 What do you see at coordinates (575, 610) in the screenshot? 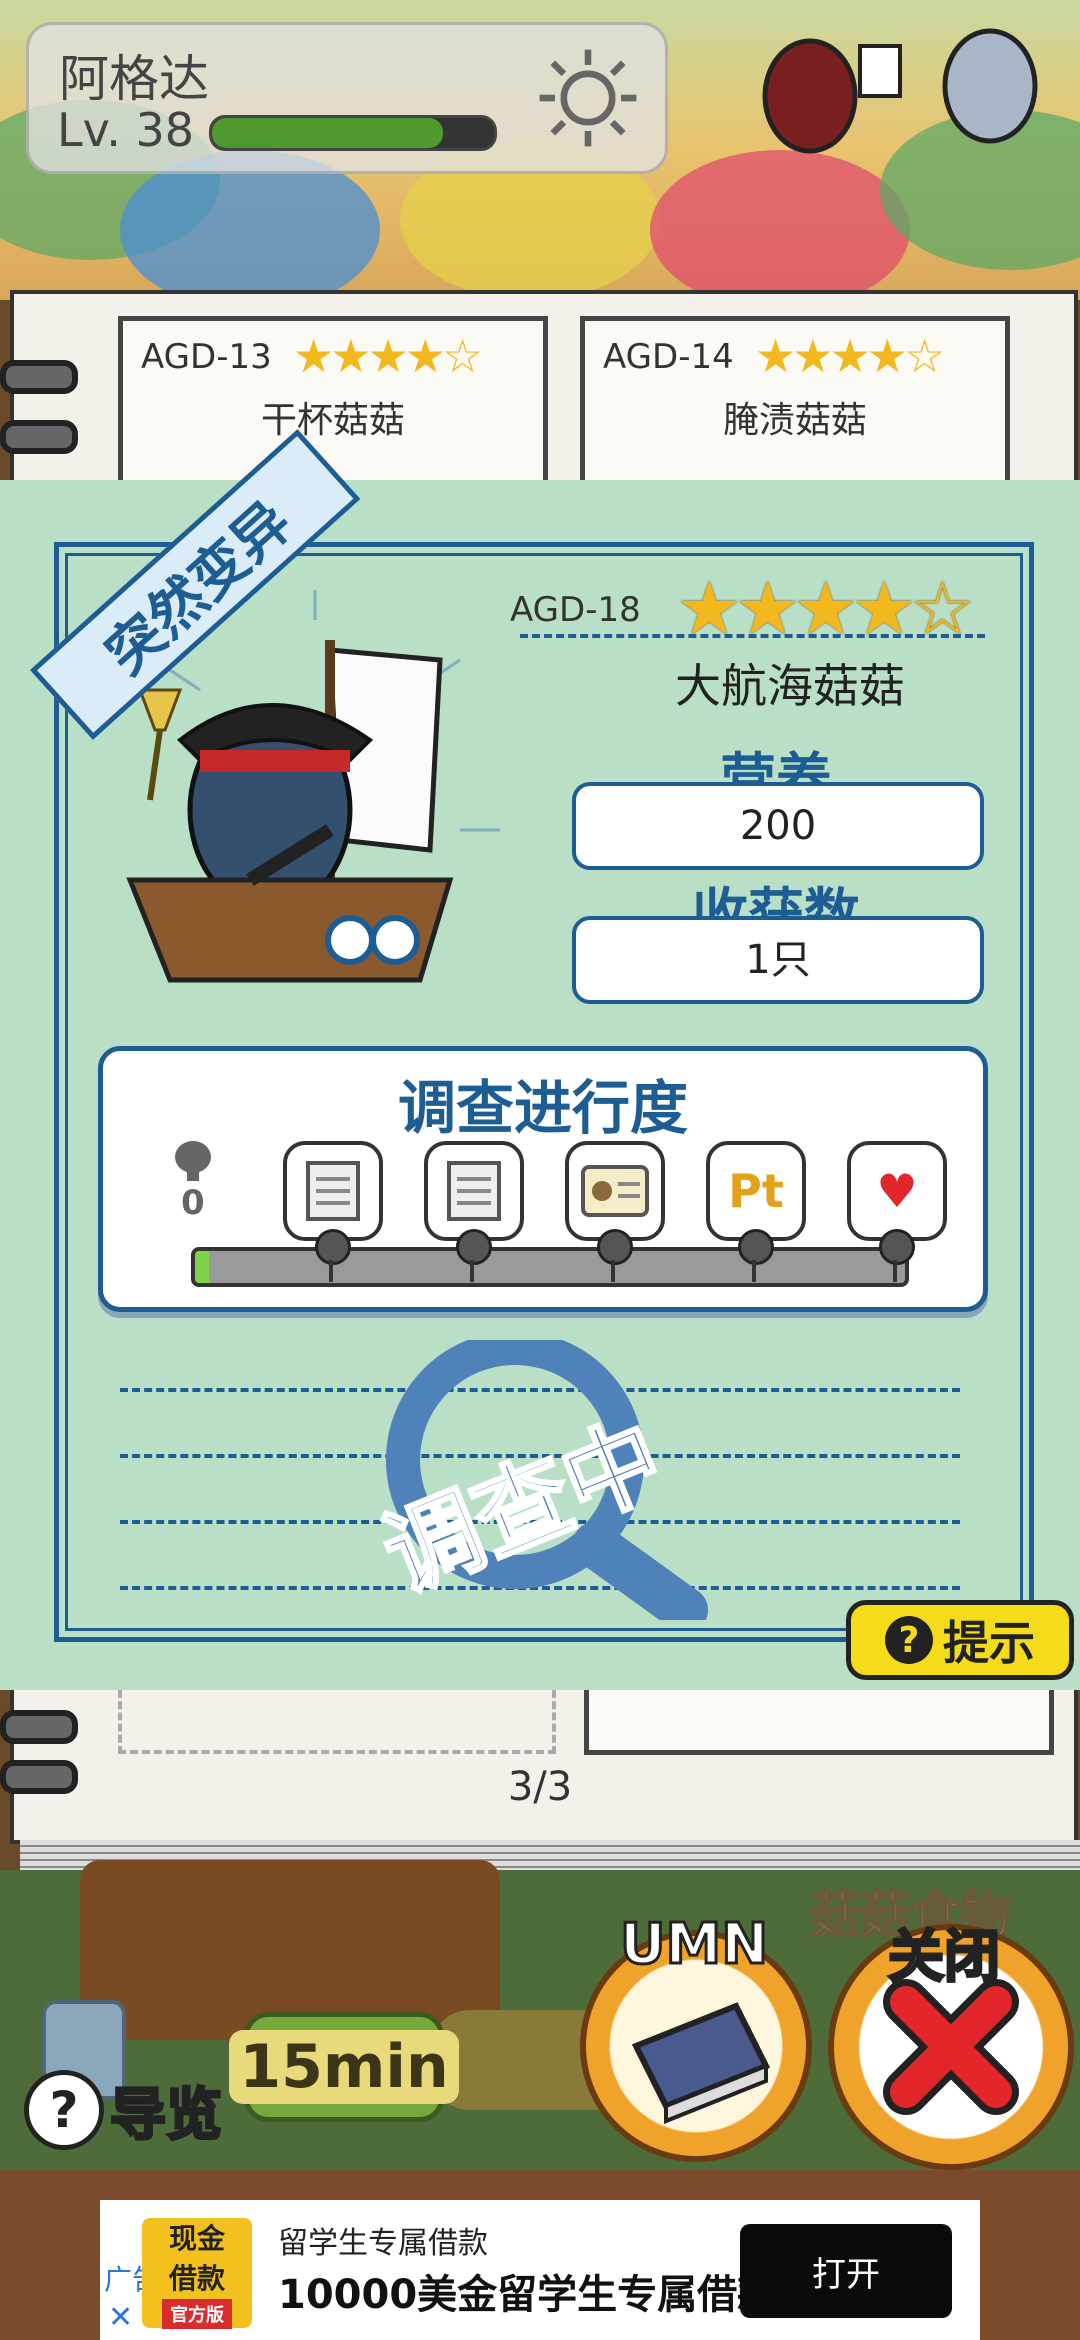
I see `mushroom-code: AGD-18` at bounding box center [575, 610].